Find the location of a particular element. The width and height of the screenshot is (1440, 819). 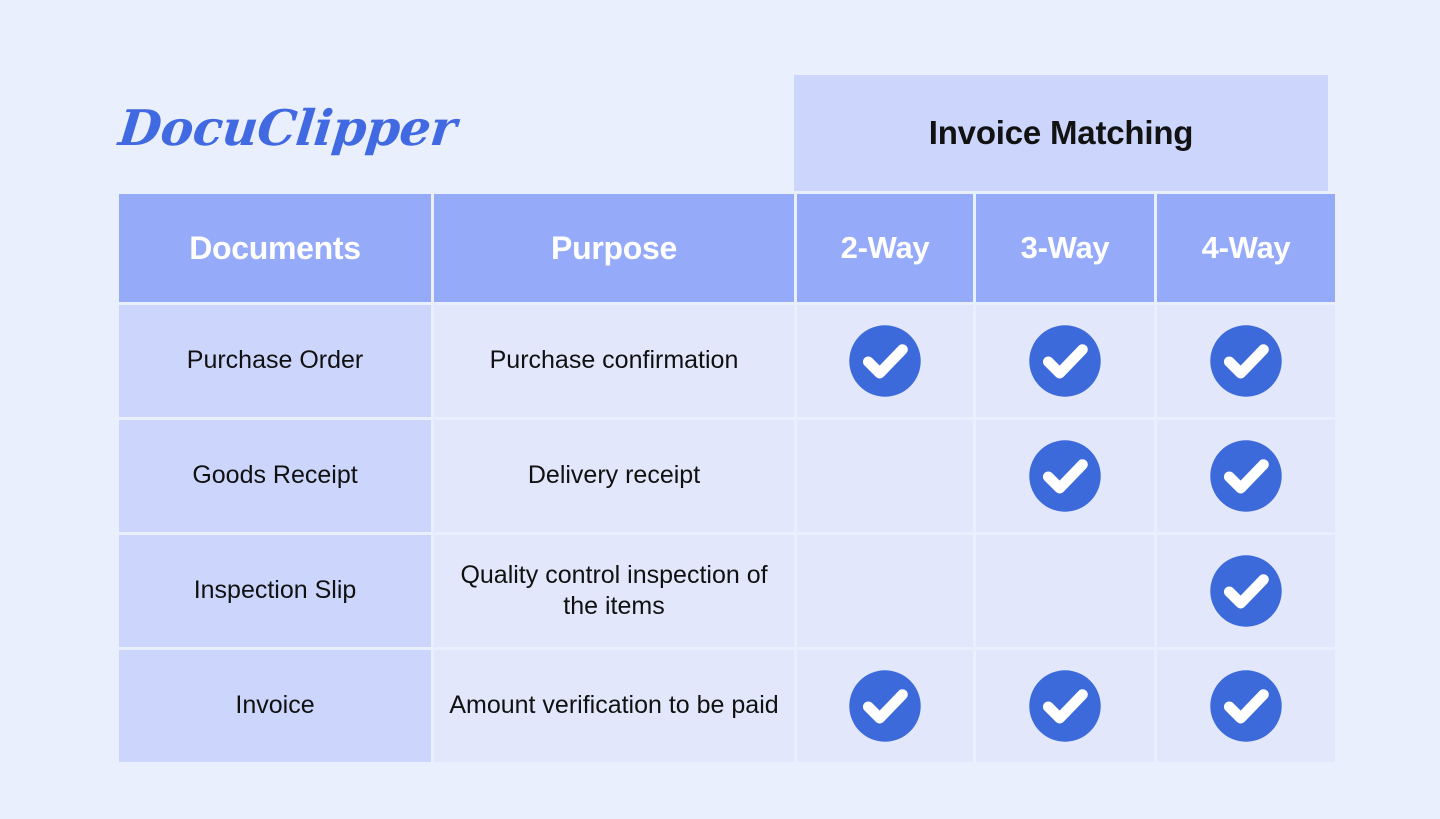

table-cell-documents: Goods Receipt is located at coordinates (275, 476).